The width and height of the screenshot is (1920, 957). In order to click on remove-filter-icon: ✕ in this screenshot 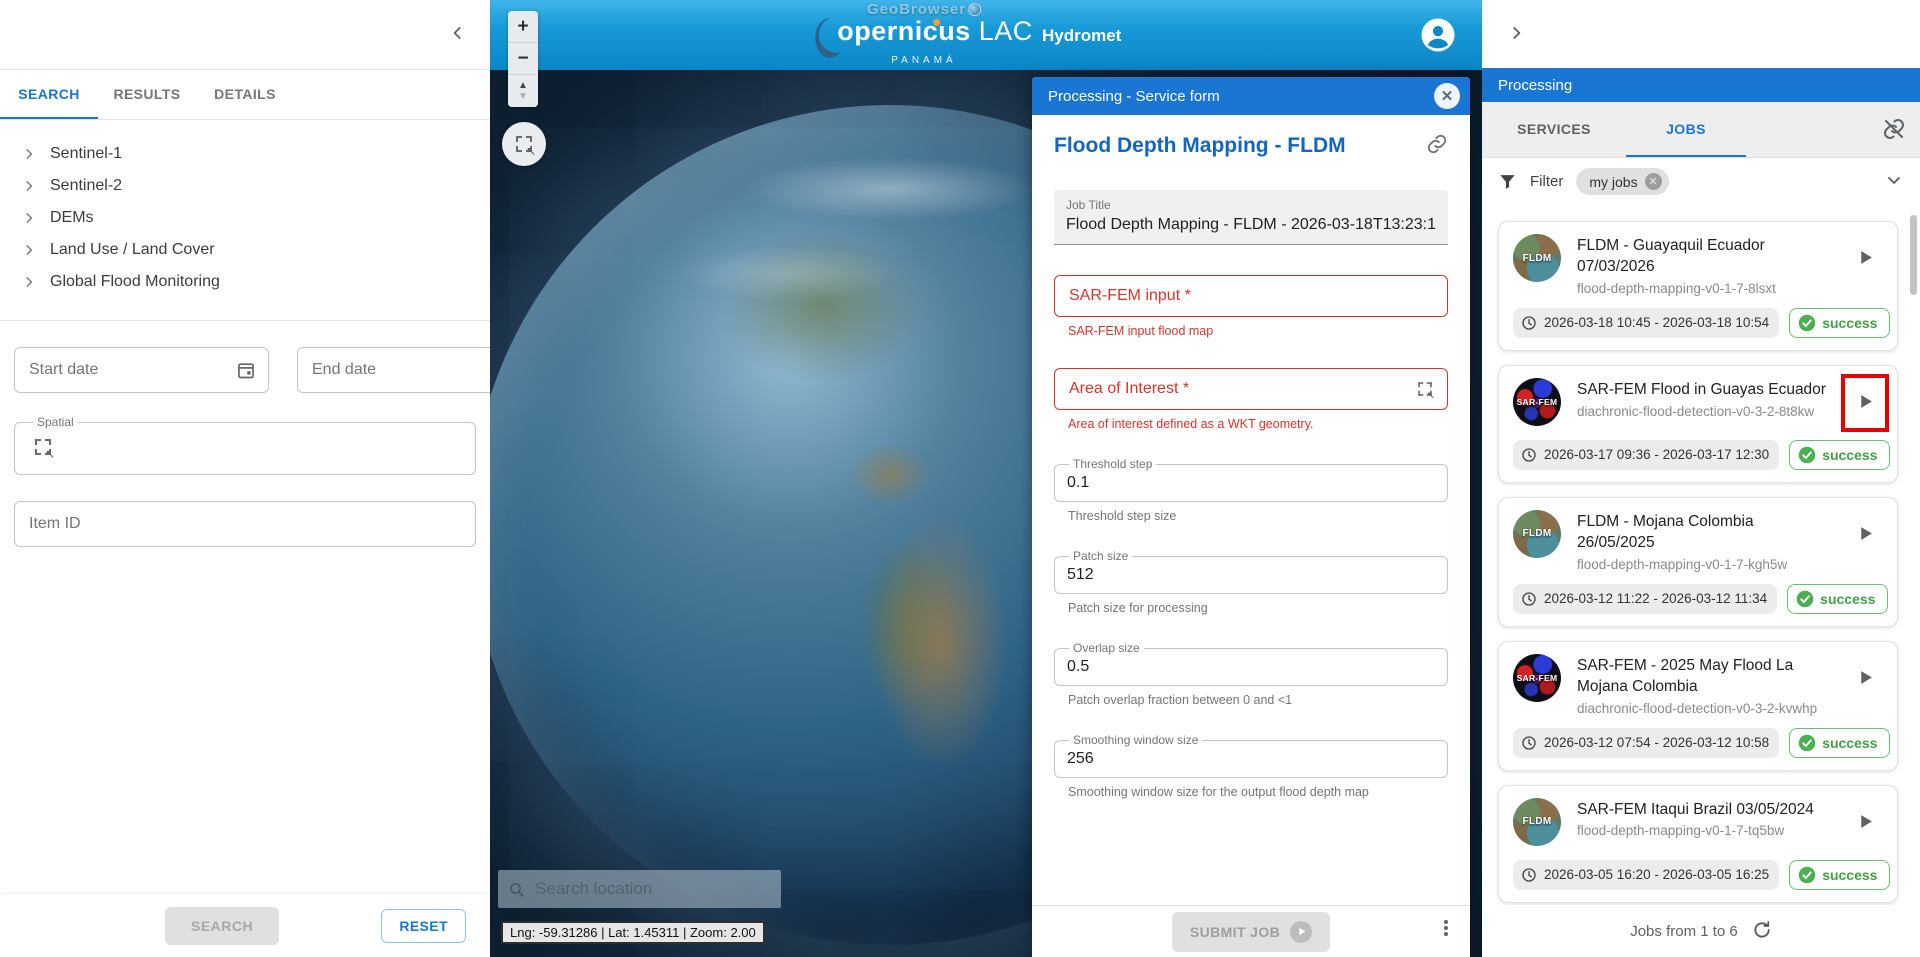, I will do `click(1653, 181)`.